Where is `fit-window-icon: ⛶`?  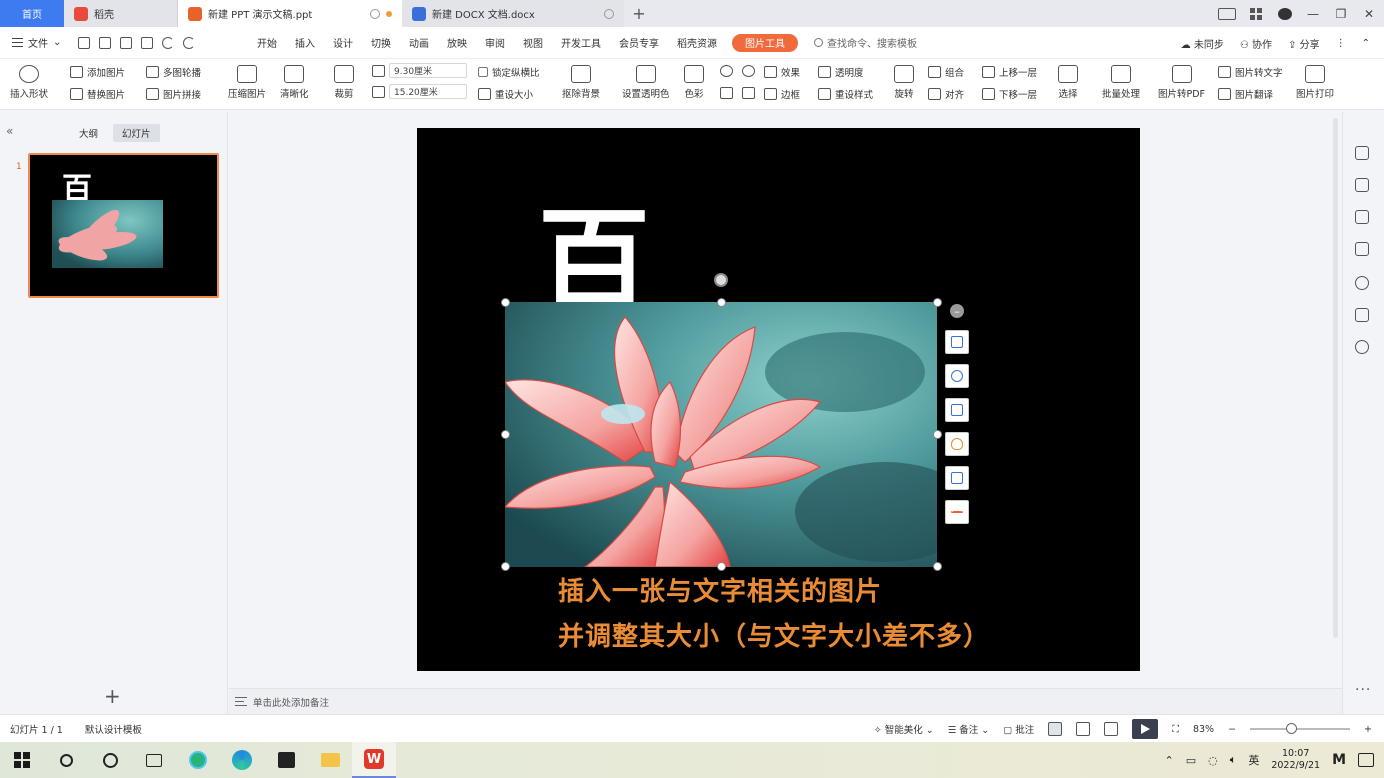 fit-window-icon: ⛶ is located at coordinates (1175, 729).